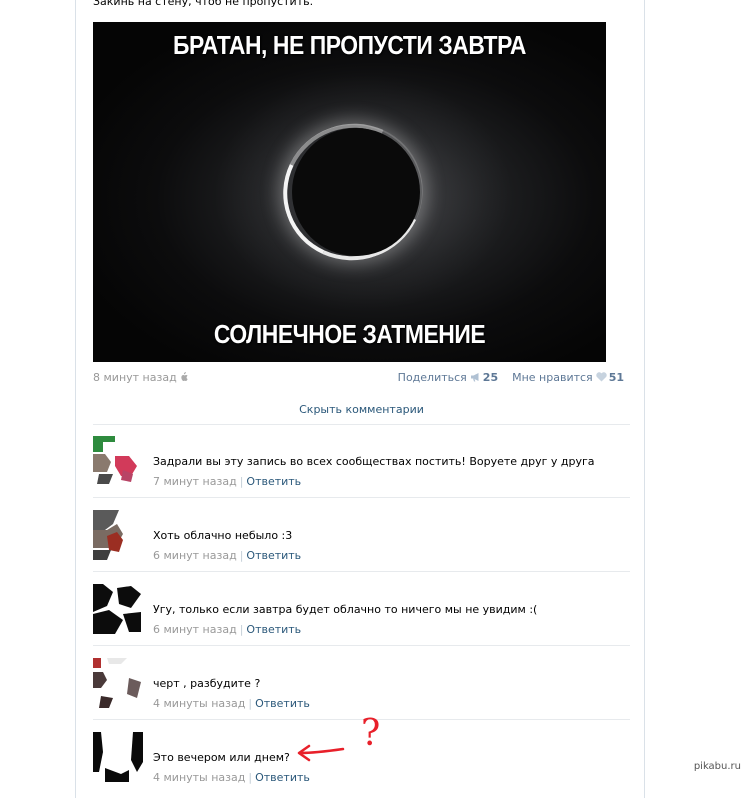 The height and width of the screenshot is (804, 749). Describe the element at coordinates (552, 377) in the screenshot. I see `like-label: Мне нравится` at that location.